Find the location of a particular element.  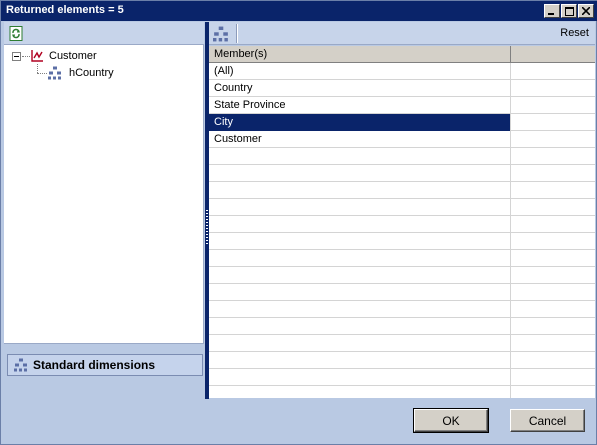

table-row: City is located at coordinates (402, 122).